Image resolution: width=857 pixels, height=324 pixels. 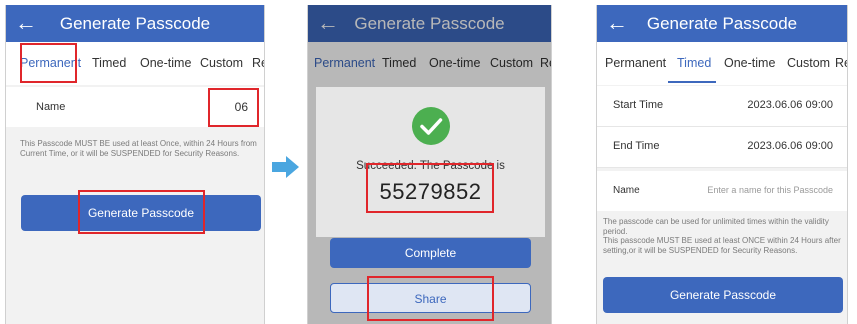 What do you see at coordinates (430, 188) in the screenshot?
I see `highlight-passcode` at bounding box center [430, 188].